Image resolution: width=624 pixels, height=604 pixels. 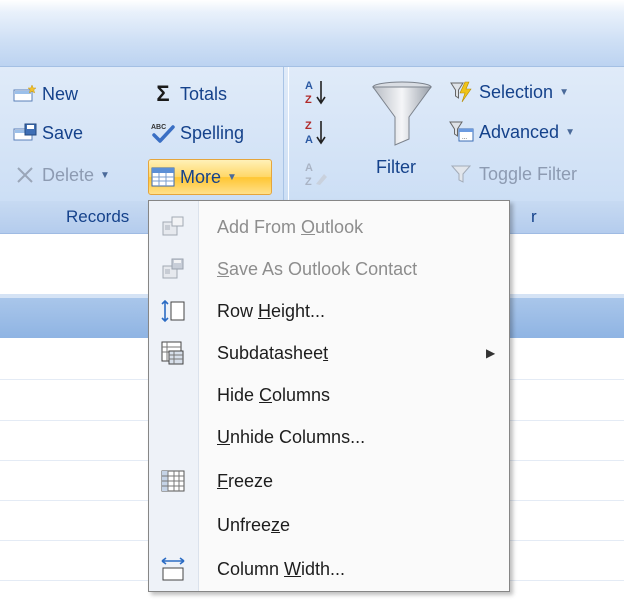 I want to click on delete-x-icon, so click(x=25, y=175).